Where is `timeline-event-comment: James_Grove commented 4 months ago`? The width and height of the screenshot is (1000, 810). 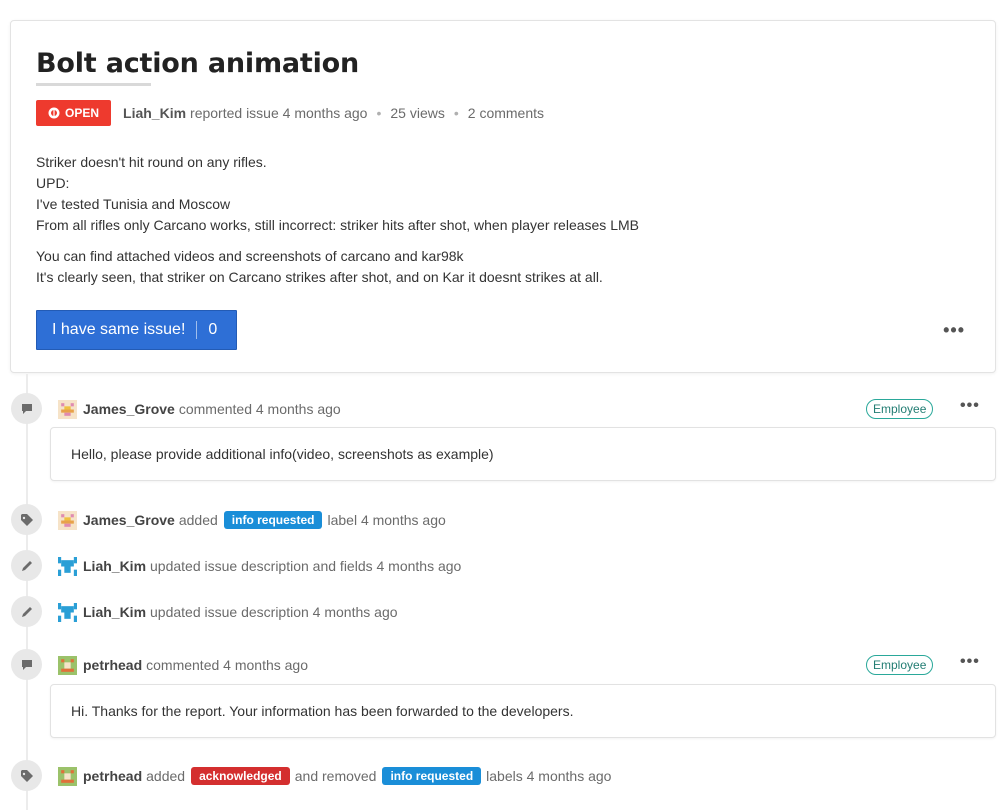 timeline-event-comment: James_Grove commented 4 months ago is located at coordinates (201, 409).